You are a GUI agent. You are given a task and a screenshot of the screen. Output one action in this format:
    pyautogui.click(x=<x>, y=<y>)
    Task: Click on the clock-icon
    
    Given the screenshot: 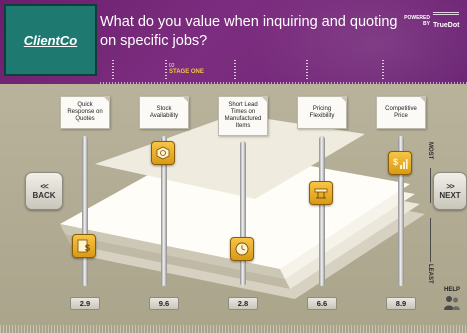 What is the action you would take?
    pyautogui.click(x=242, y=249)
    